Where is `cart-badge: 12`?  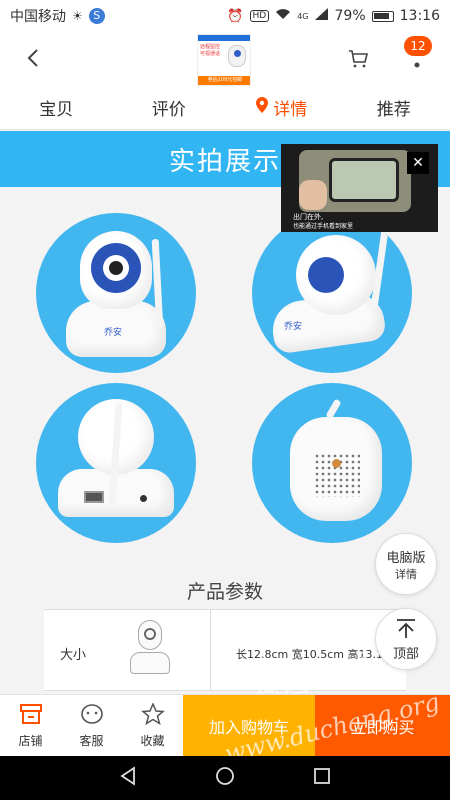
cart-badge: 12 is located at coordinates (418, 46).